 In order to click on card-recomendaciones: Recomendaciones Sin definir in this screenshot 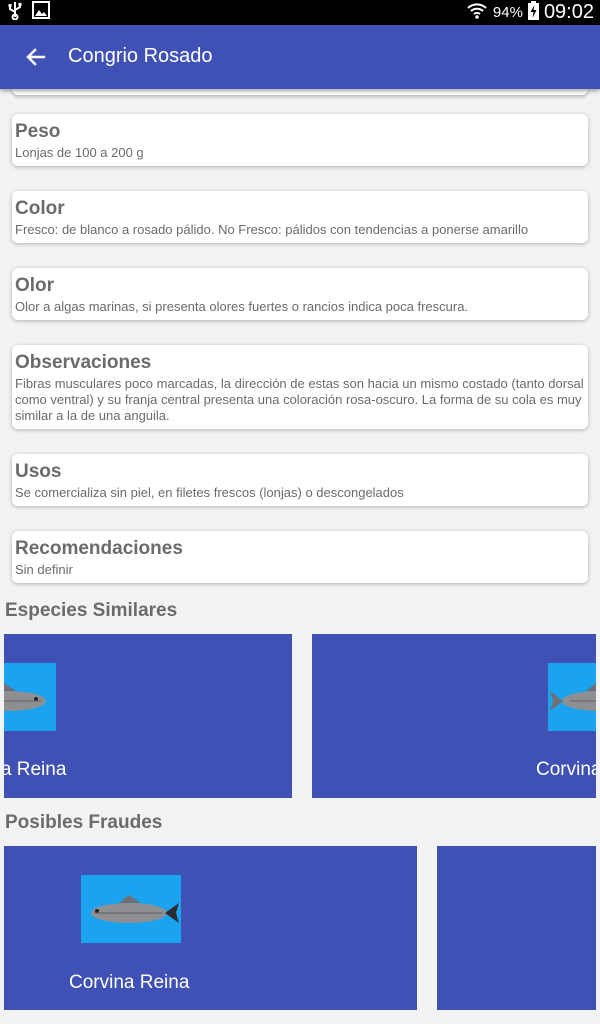, I will do `click(300, 557)`.